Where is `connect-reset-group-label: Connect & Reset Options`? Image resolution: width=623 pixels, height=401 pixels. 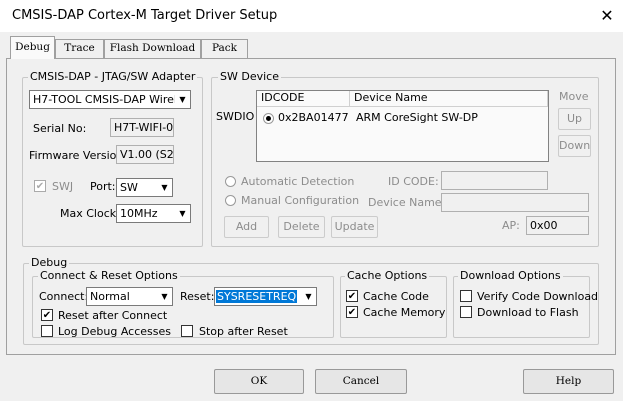 connect-reset-group-label: Connect & Reset Options is located at coordinates (109, 275).